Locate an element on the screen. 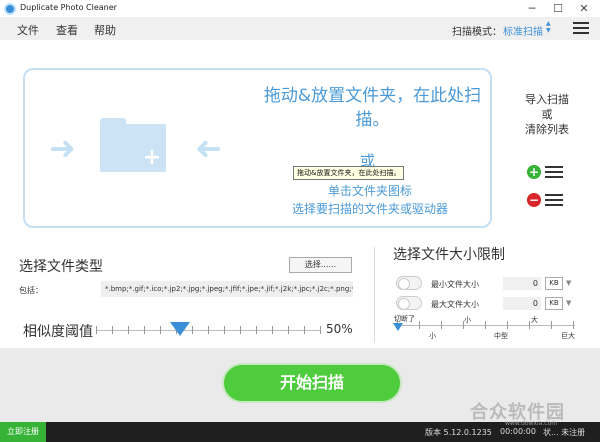  click-instructions: 单击文件夹图标 选择要扫描的文件夹或驱动器 is located at coordinates (370, 200).